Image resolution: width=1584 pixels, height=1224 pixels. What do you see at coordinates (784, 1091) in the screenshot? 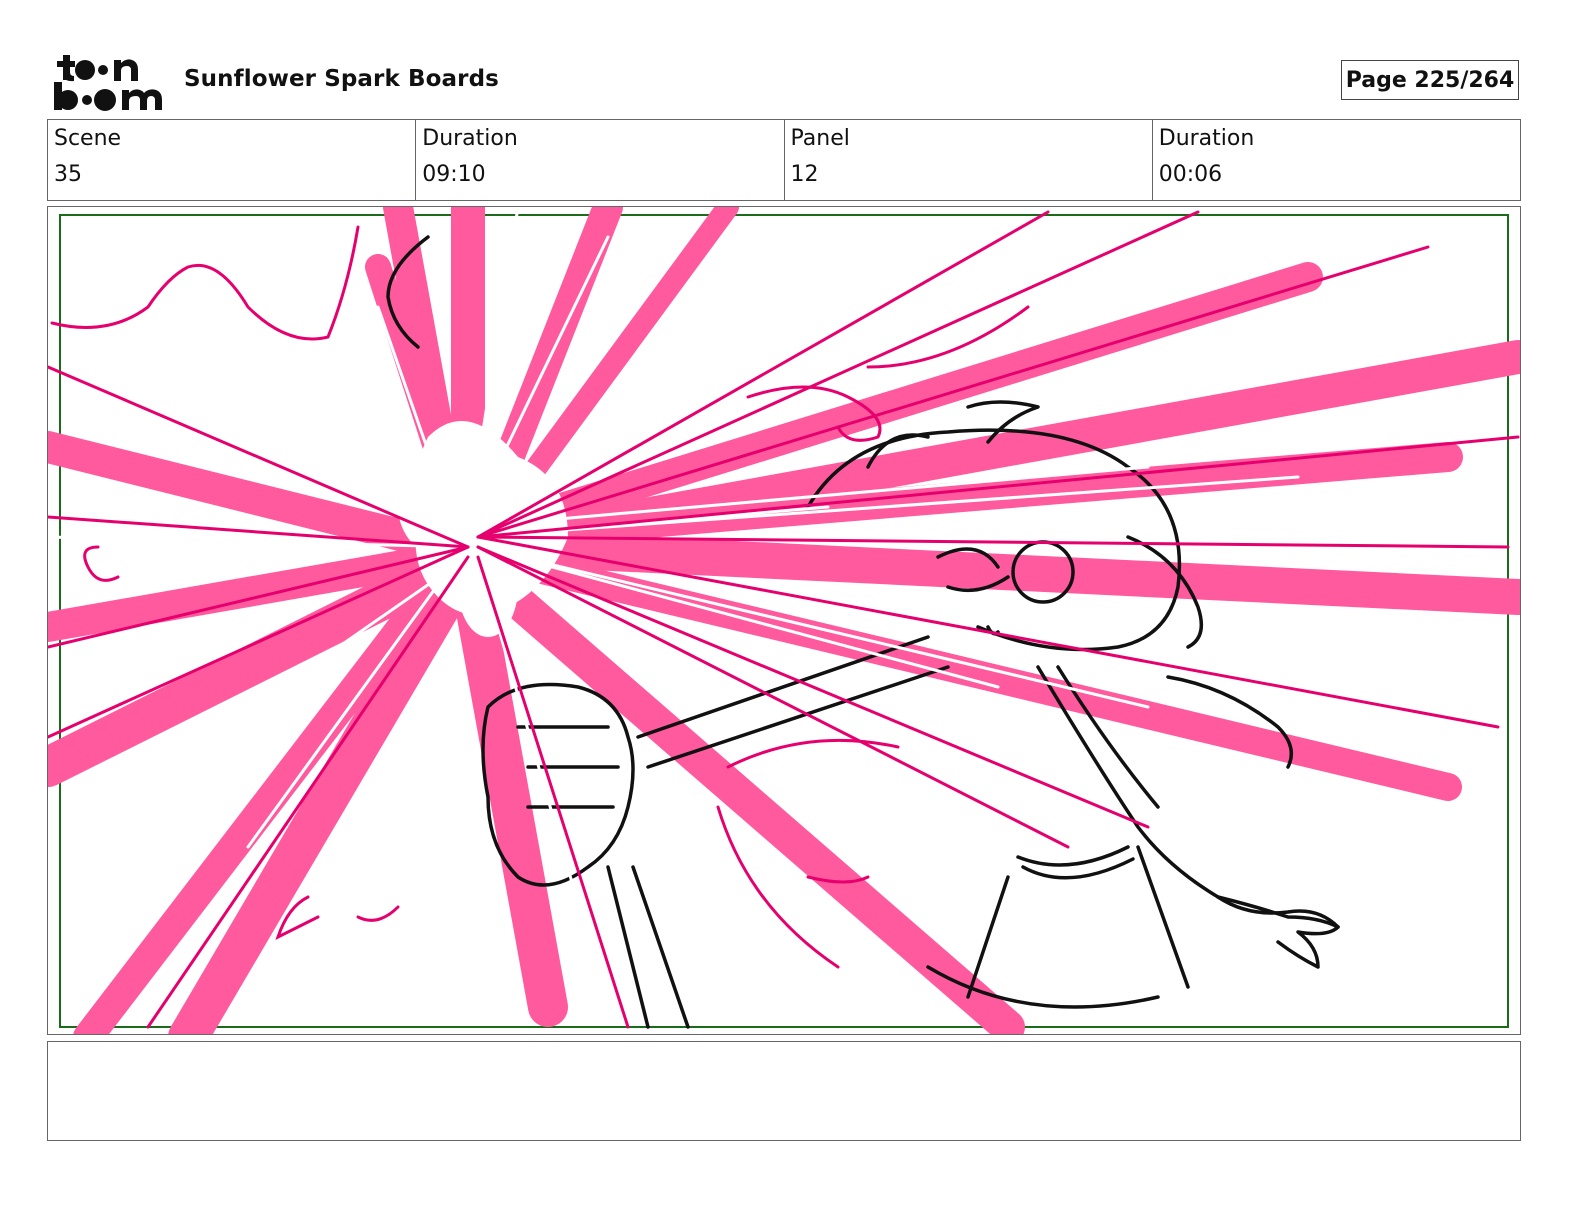
I see `panel-notes` at bounding box center [784, 1091].